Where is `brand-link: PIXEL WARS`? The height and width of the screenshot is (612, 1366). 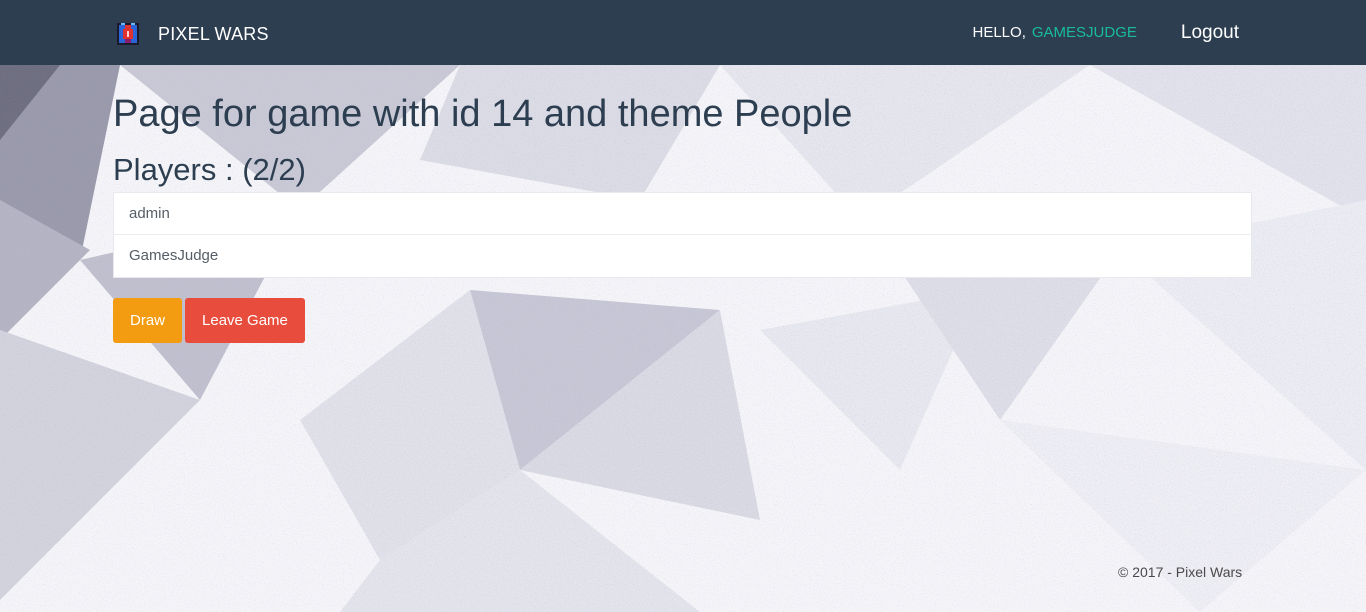
brand-link: PIXEL WARS is located at coordinates (191, 34).